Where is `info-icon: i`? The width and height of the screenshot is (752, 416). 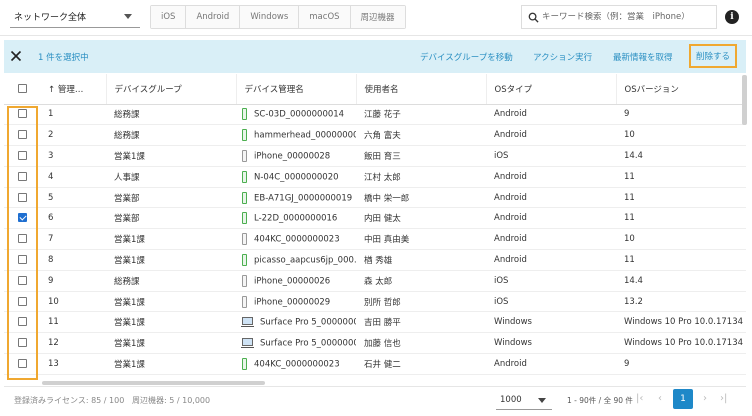
info-icon: i is located at coordinates (732, 17).